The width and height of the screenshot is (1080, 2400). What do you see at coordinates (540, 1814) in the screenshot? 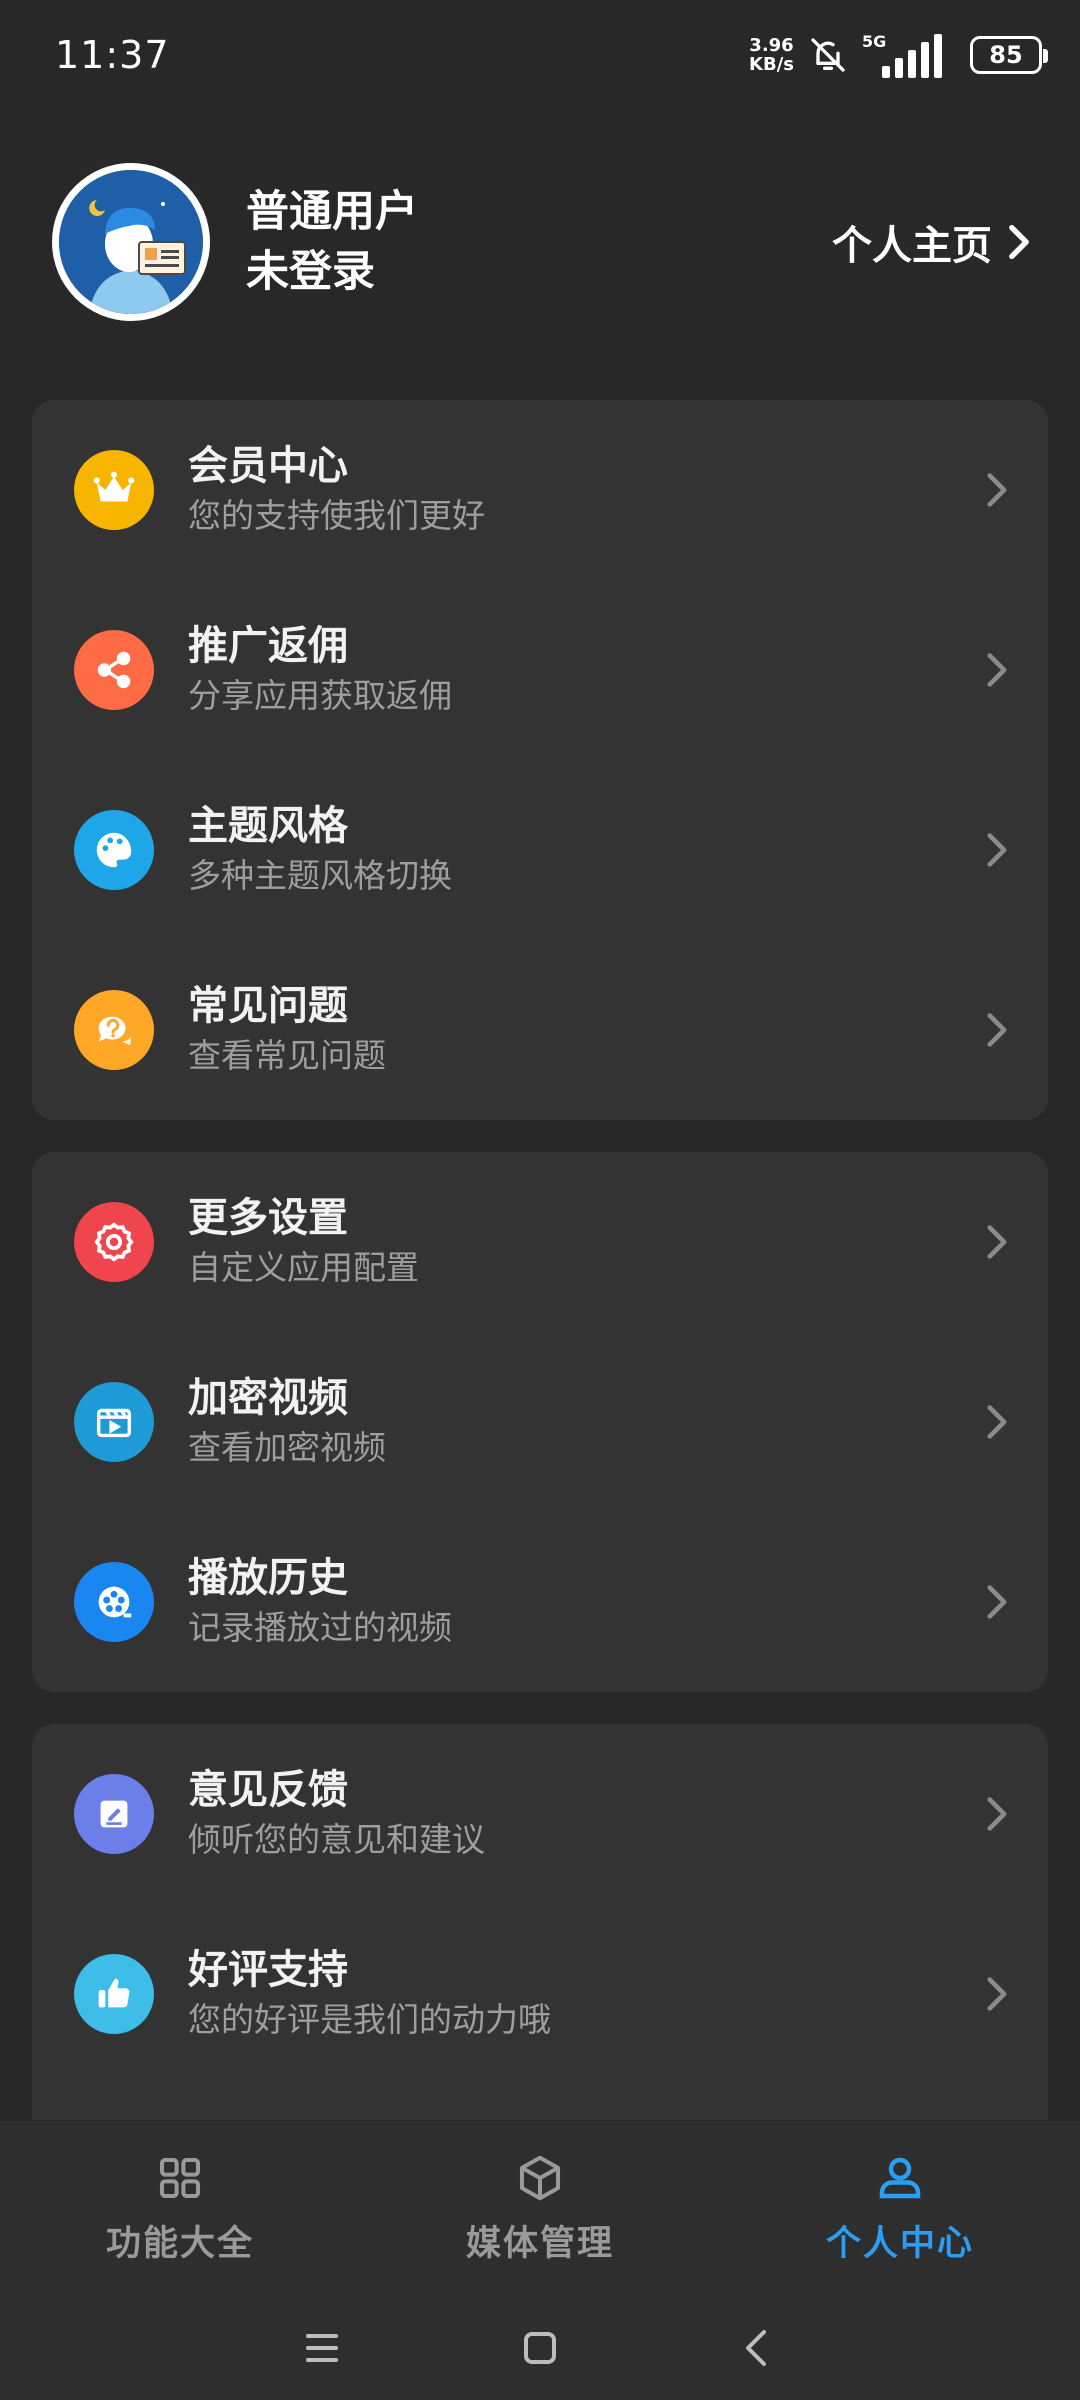
I see `menu-item-feedback: 意见反馈 倾听您的意见和建议` at bounding box center [540, 1814].